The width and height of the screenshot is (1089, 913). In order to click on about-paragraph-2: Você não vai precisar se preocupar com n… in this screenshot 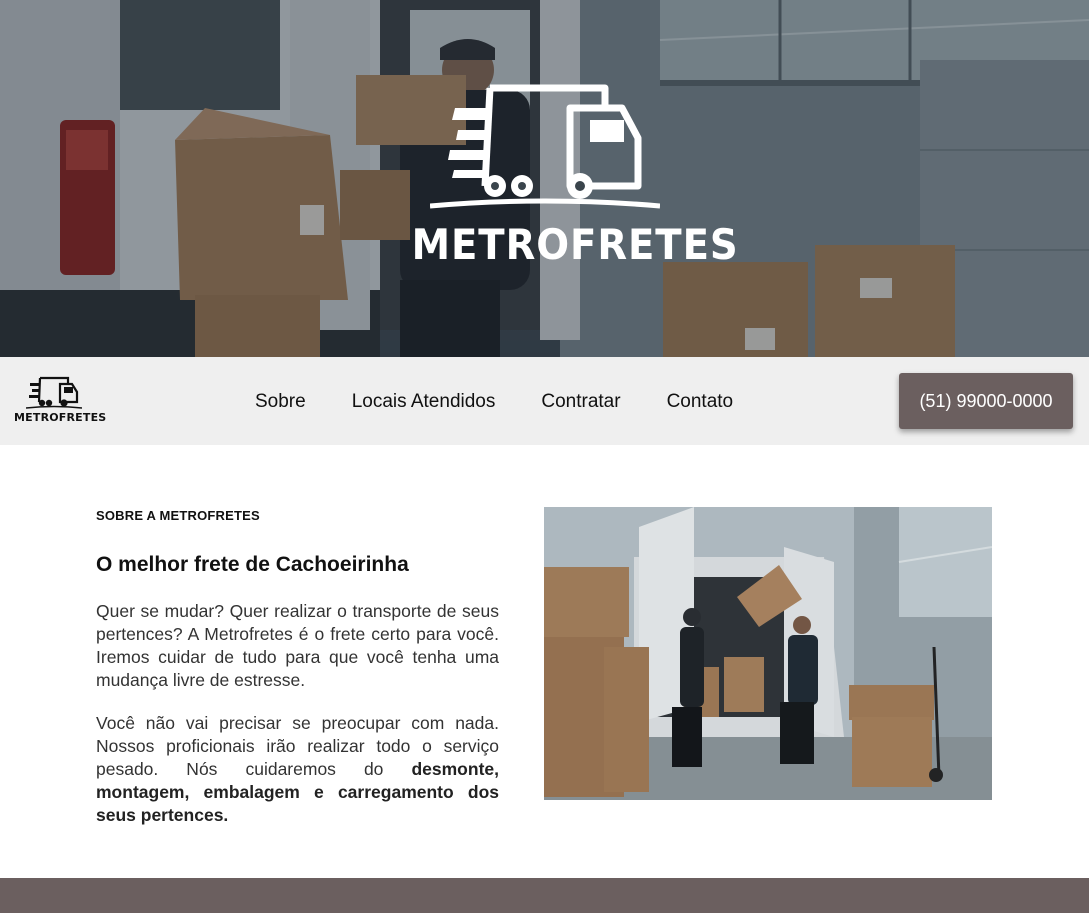, I will do `click(297, 769)`.